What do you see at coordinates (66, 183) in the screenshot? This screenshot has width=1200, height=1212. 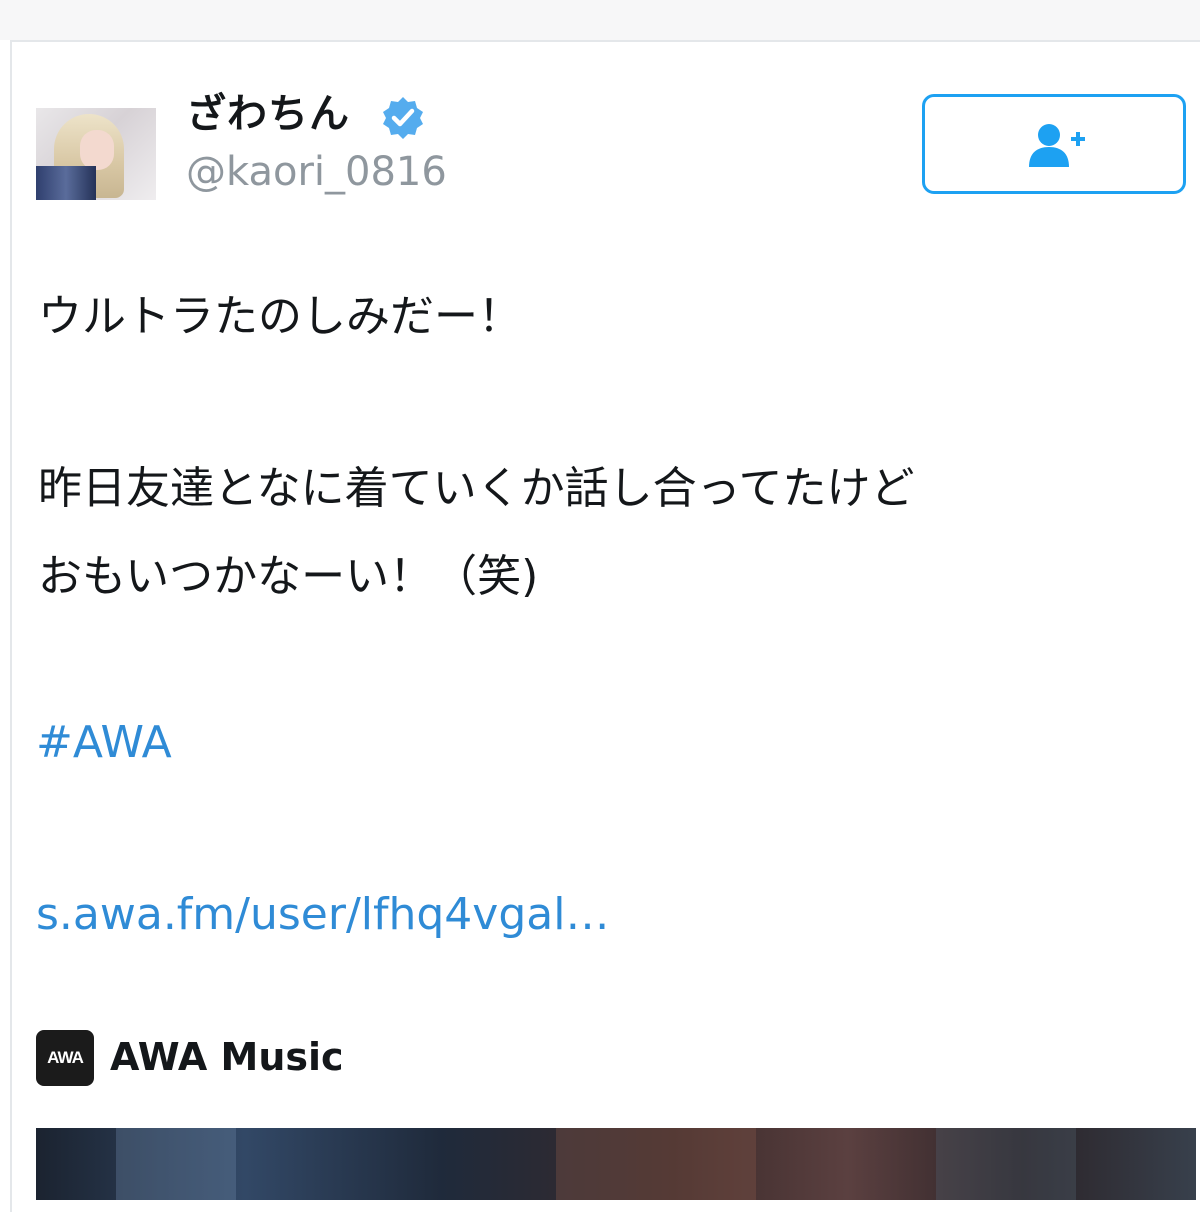 I see `avatar-clothing` at bounding box center [66, 183].